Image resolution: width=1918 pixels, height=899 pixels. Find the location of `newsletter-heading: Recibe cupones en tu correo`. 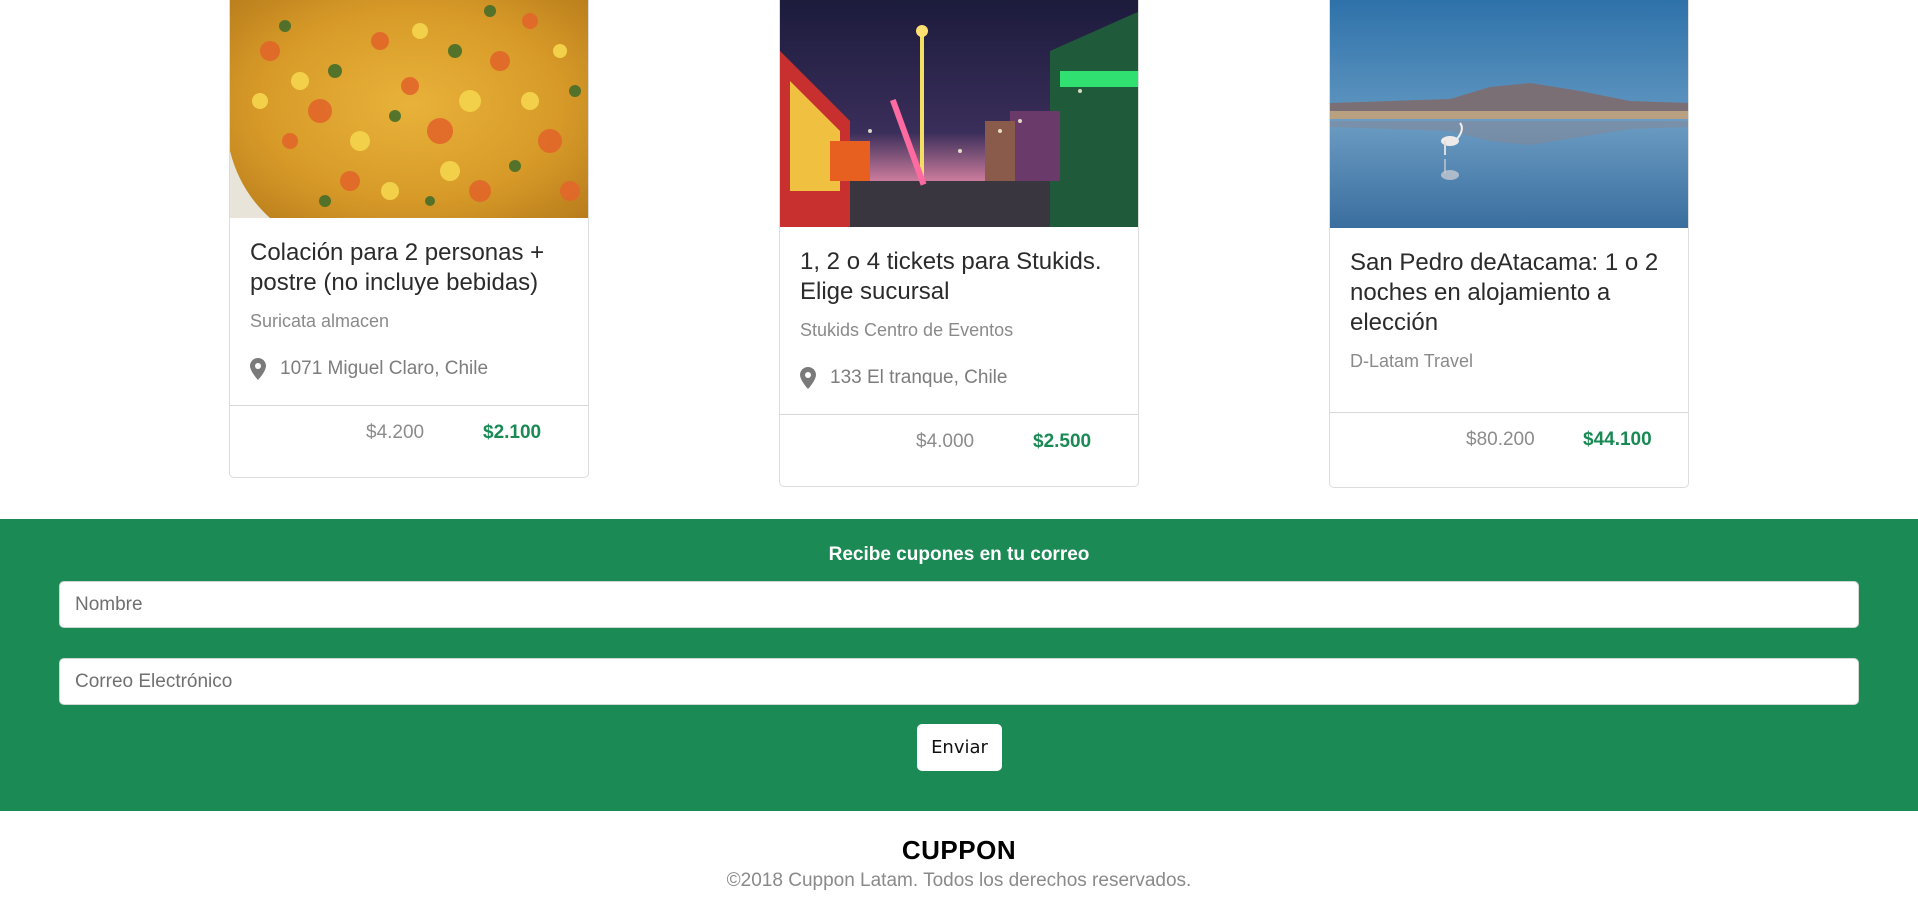

newsletter-heading: Recibe cupones en tu correo is located at coordinates (959, 554).